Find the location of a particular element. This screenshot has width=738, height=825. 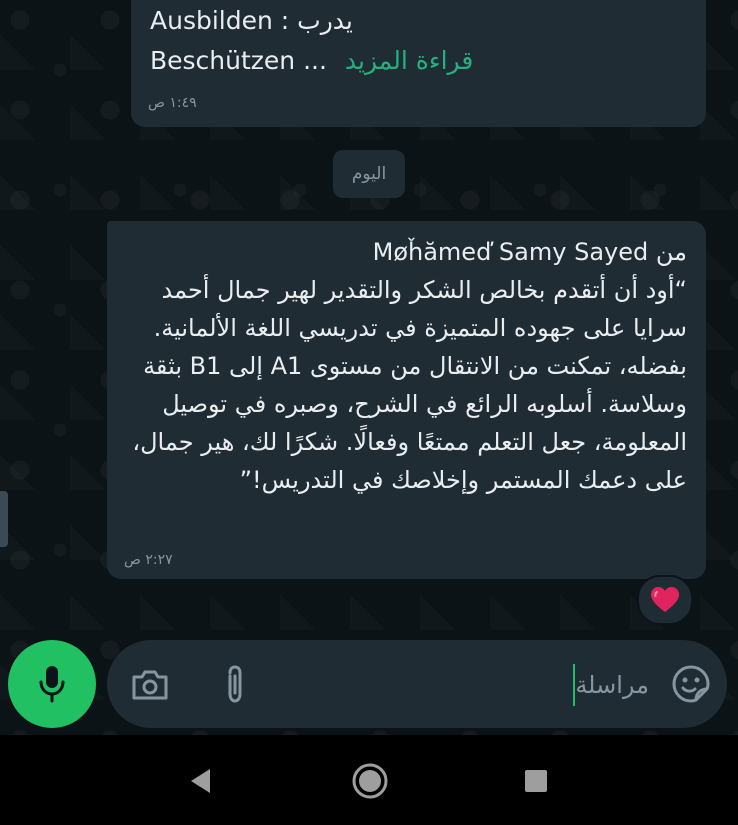

mic-icon is located at coordinates (52, 684).